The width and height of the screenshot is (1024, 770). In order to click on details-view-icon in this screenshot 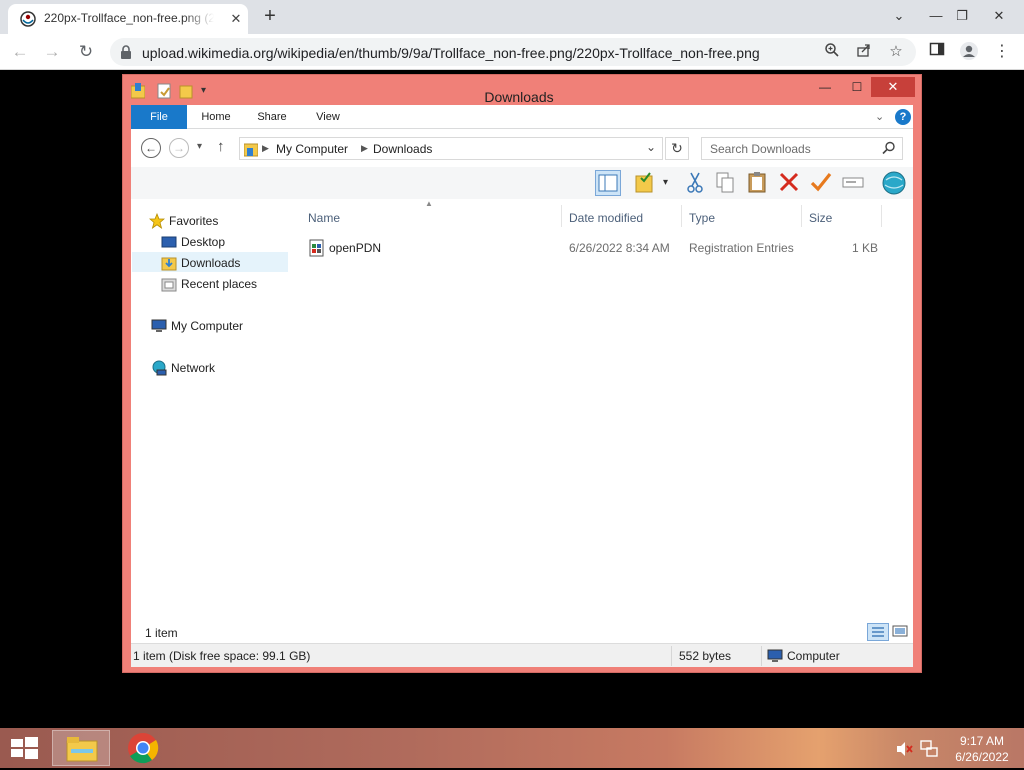, I will do `click(878, 632)`.